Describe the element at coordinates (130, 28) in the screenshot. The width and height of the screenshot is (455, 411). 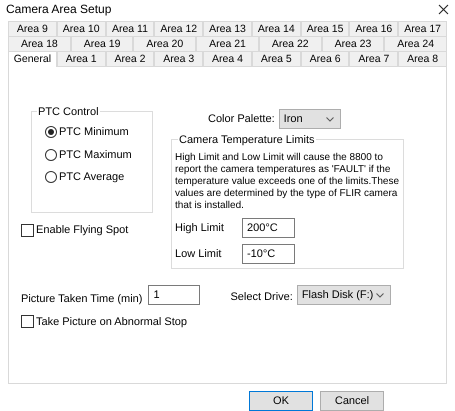
I see `tab: Area 11` at that location.